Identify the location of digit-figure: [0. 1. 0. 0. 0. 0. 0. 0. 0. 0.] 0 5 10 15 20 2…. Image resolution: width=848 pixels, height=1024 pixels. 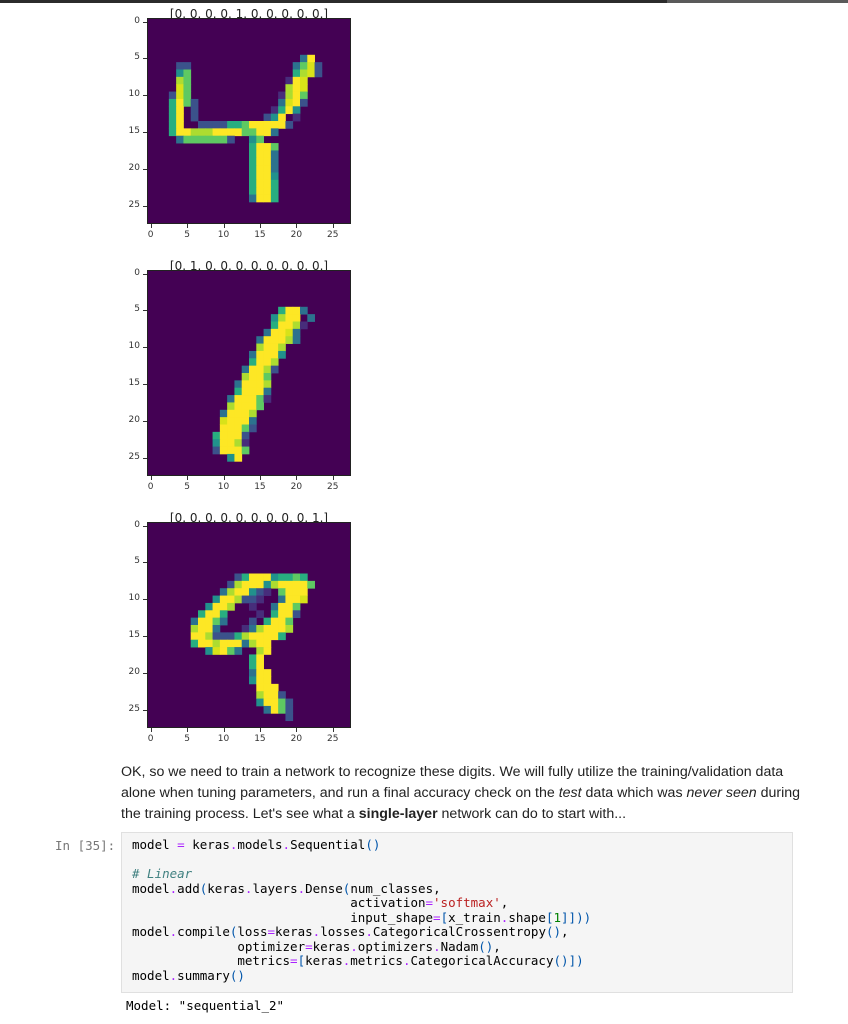
(240, 386).